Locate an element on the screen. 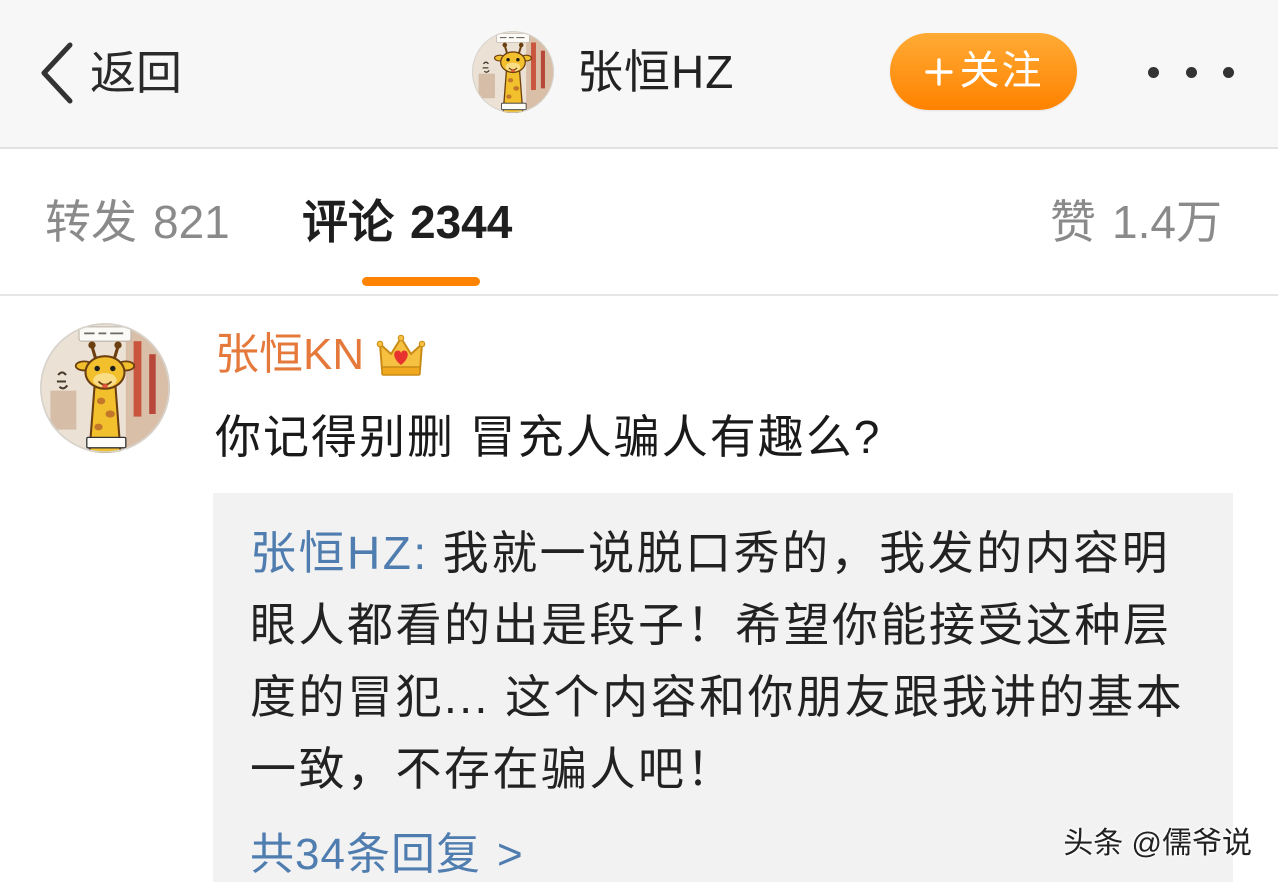 This screenshot has height=891, width=1278. more-dots-icon is located at coordinates (1191, 72).